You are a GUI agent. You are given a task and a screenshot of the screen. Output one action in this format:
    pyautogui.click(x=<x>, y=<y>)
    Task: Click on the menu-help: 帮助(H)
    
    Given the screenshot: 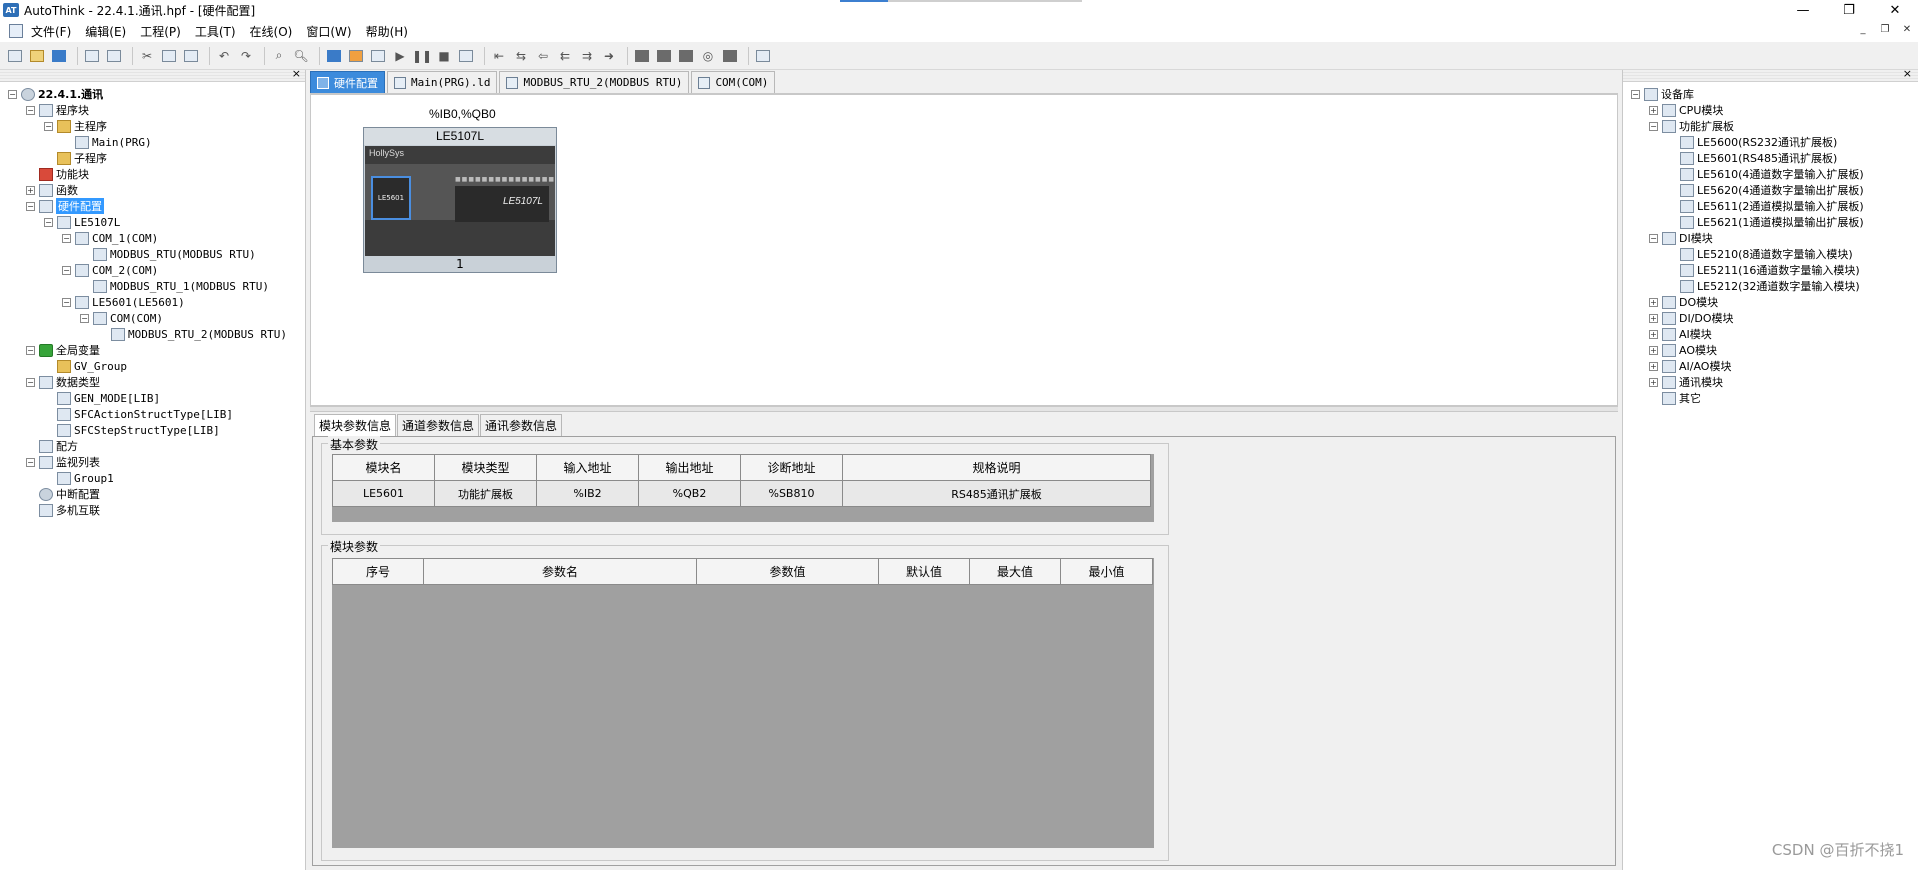 What is the action you would take?
    pyautogui.click(x=387, y=31)
    